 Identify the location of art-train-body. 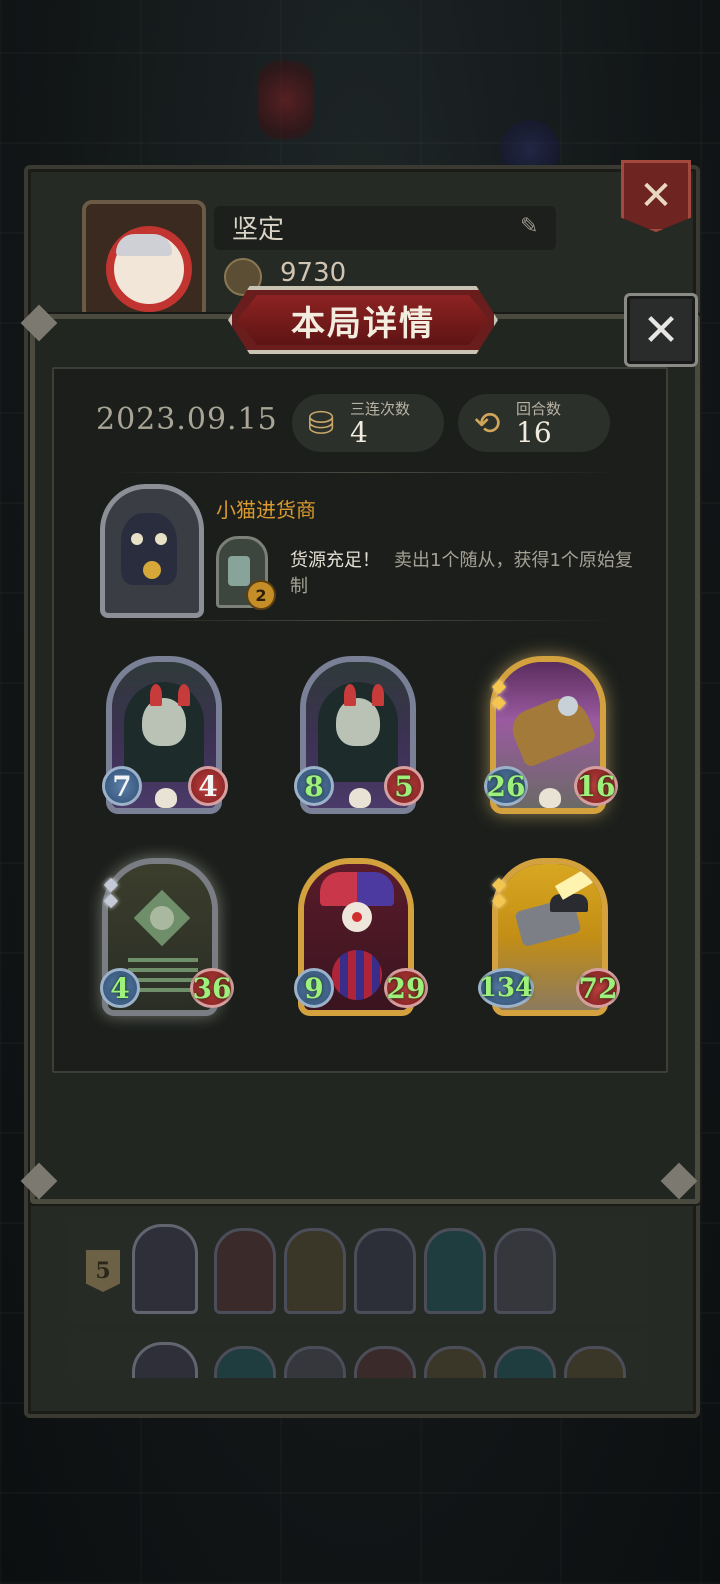
(552, 729).